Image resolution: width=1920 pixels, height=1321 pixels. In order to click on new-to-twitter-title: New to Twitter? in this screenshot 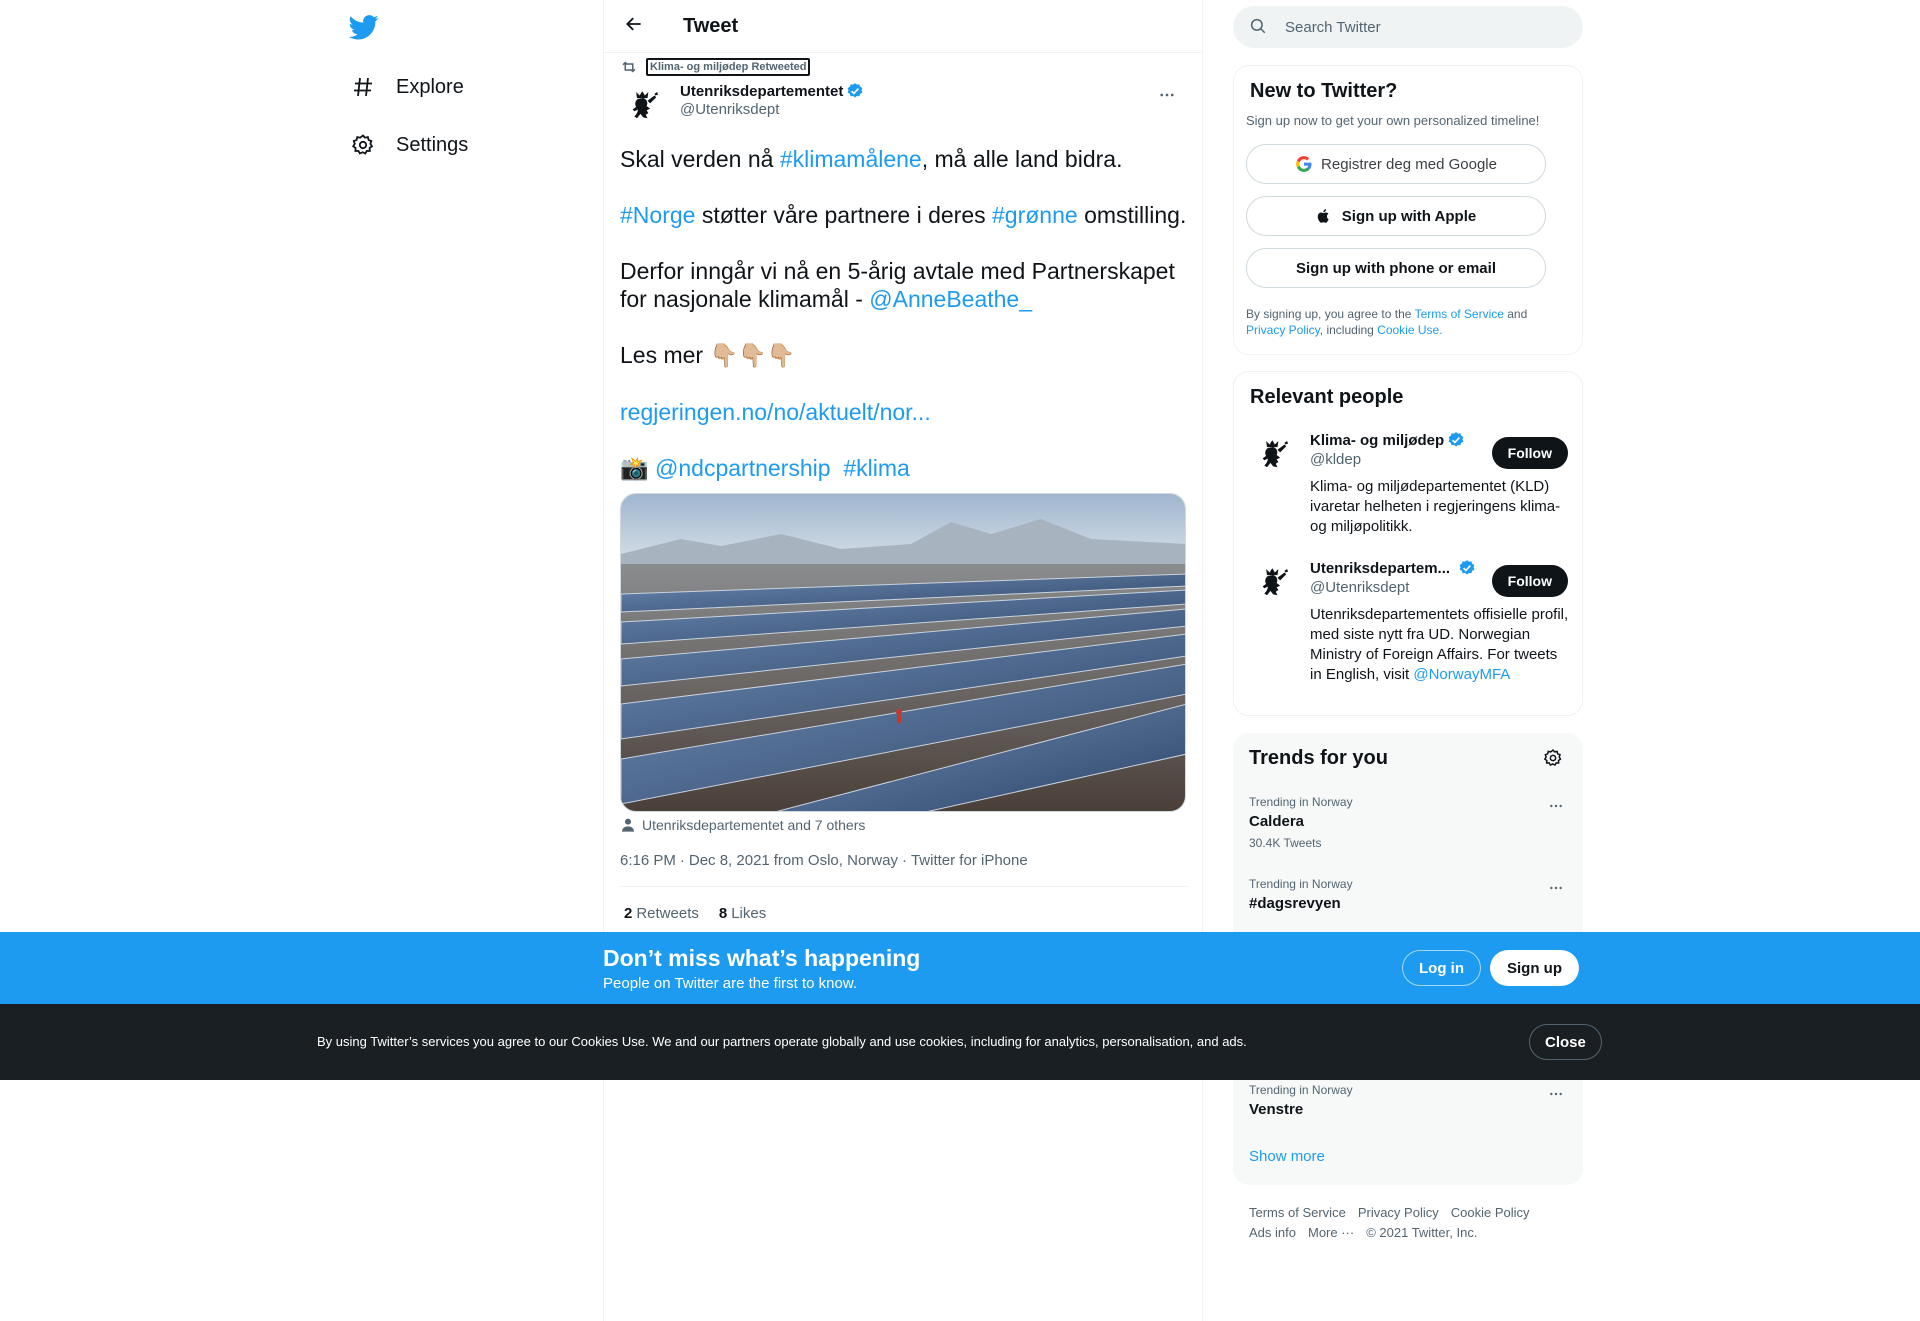, I will do `click(1324, 91)`.